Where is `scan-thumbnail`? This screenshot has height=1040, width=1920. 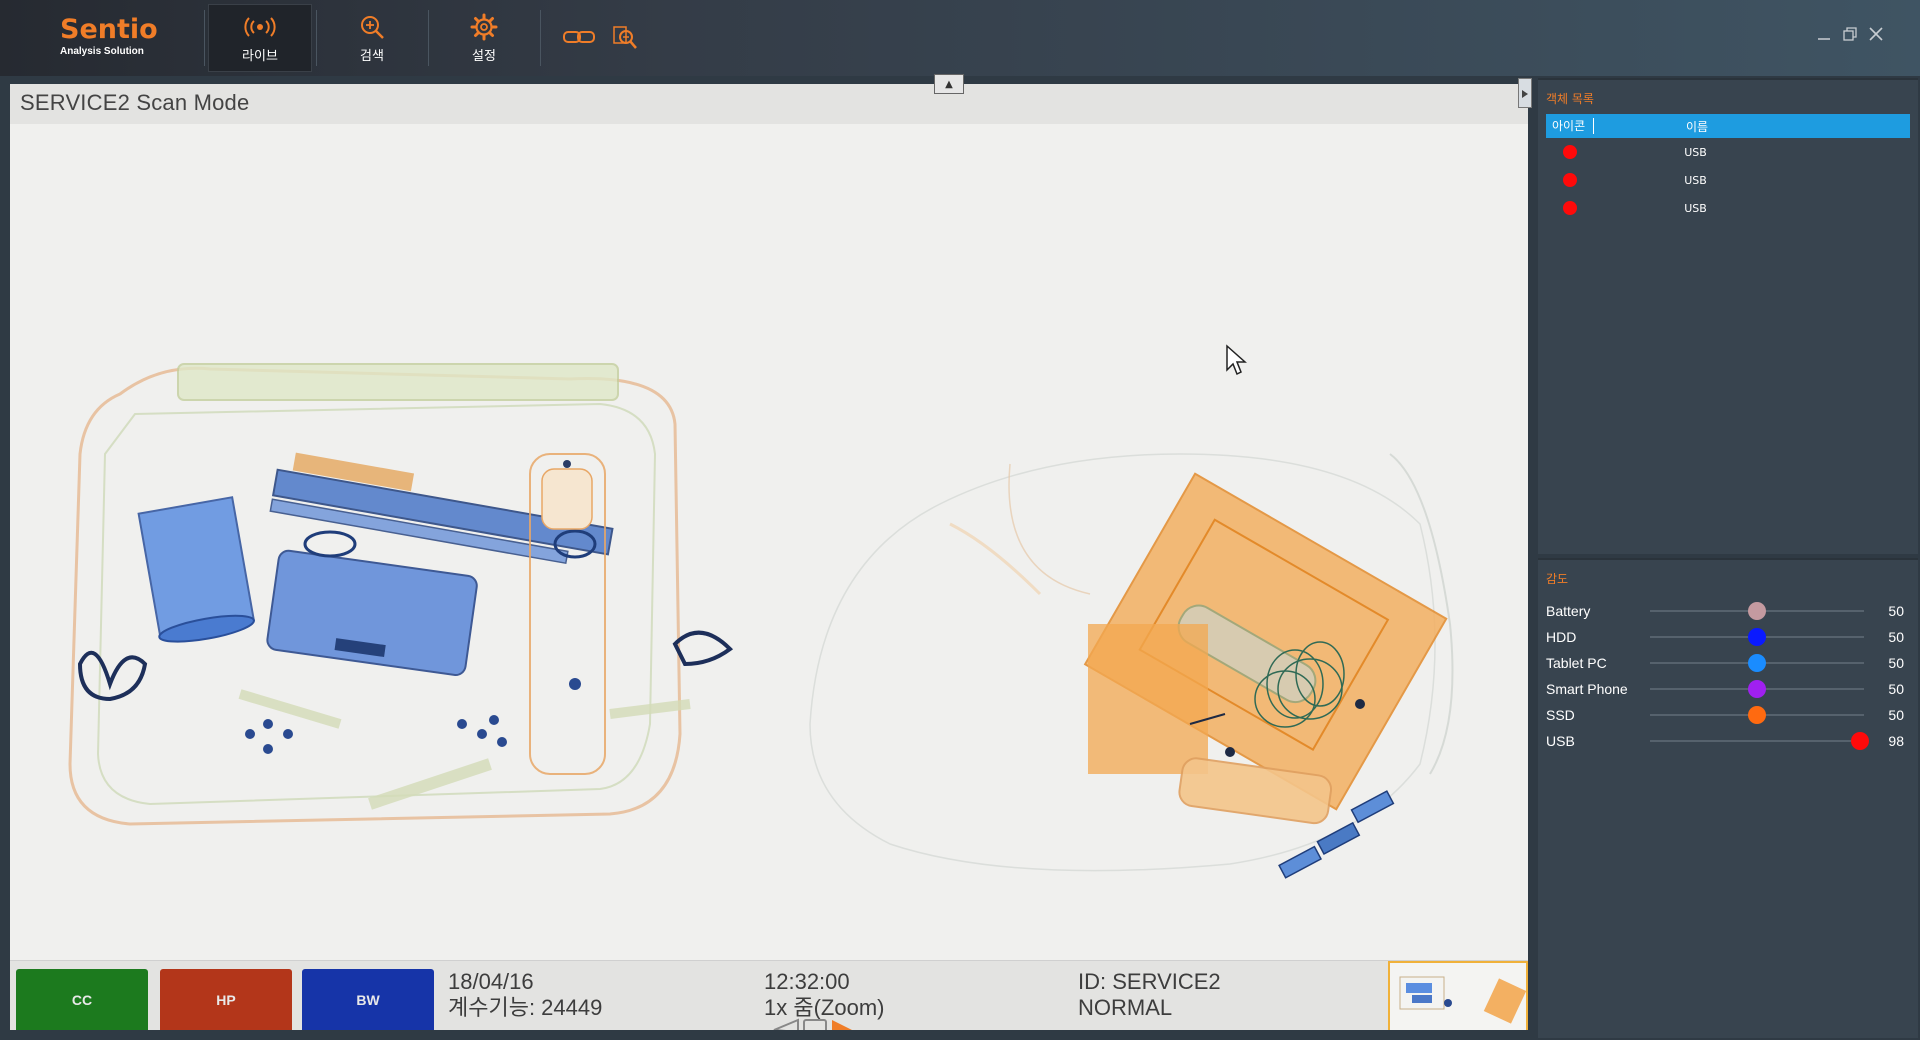
scan-thumbnail is located at coordinates (1458, 995).